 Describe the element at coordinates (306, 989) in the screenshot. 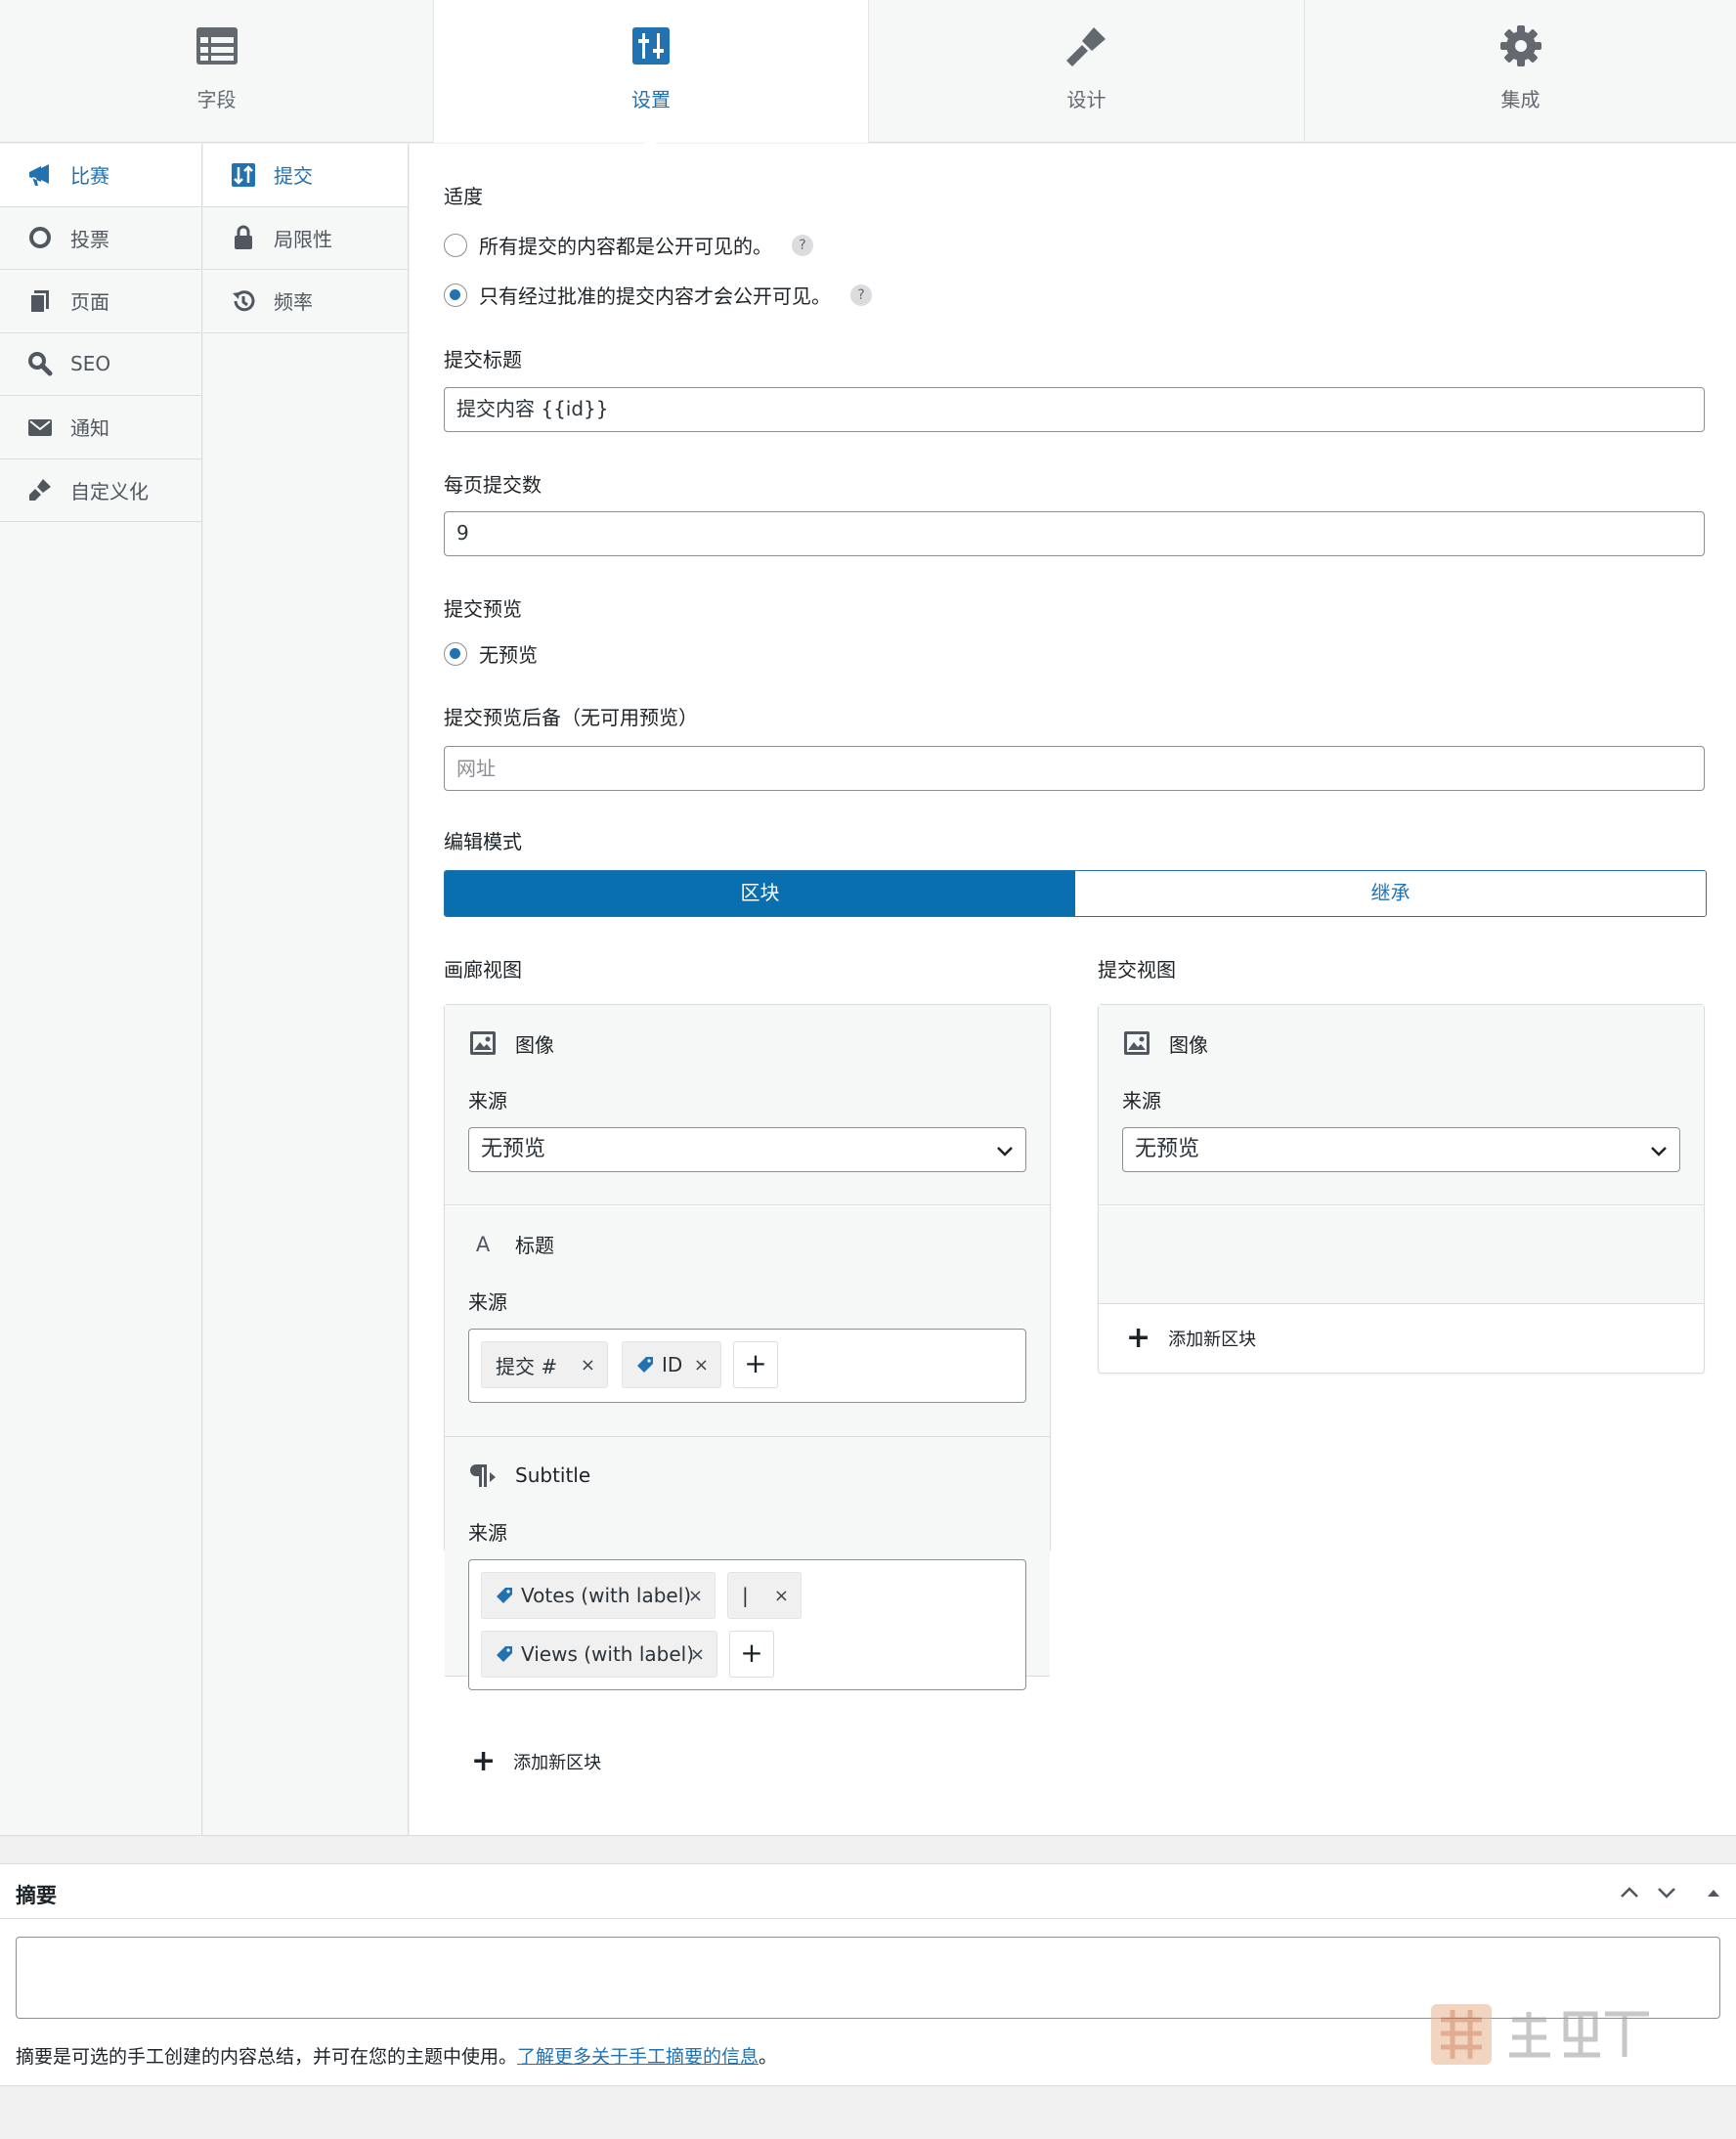

I see `secondary-sidebar: 提交 局限性 频率` at that location.